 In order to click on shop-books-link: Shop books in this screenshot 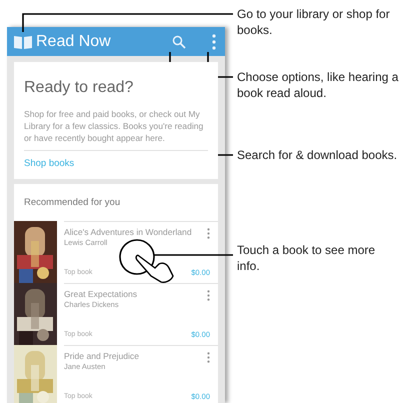, I will do `click(116, 164)`.